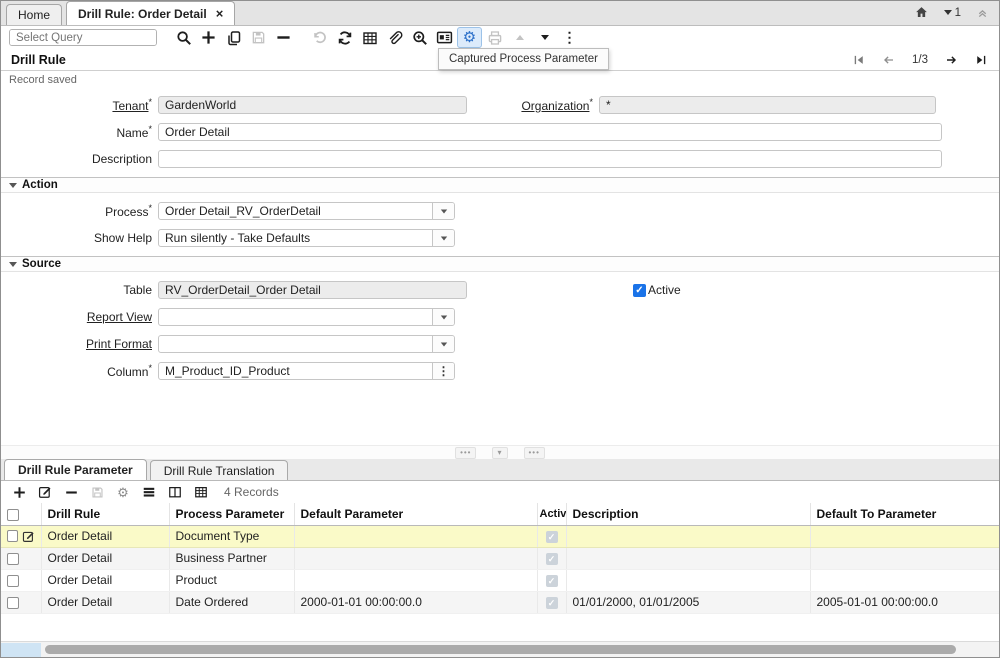 This screenshot has height=658, width=1000. What do you see at coordinates (306, 371) in the screenshot?
I see `column-field: M_Product_ID_Product ⋮` at bounding box center [306, 371].